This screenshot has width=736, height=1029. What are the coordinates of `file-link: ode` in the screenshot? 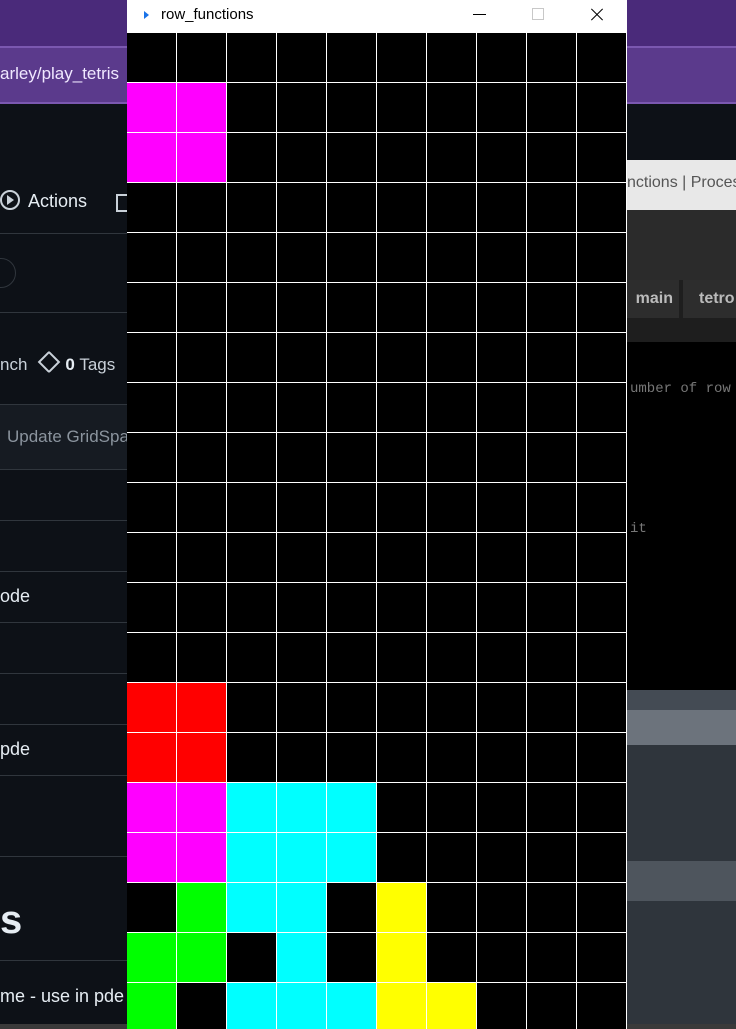 It's located at (15, 596).